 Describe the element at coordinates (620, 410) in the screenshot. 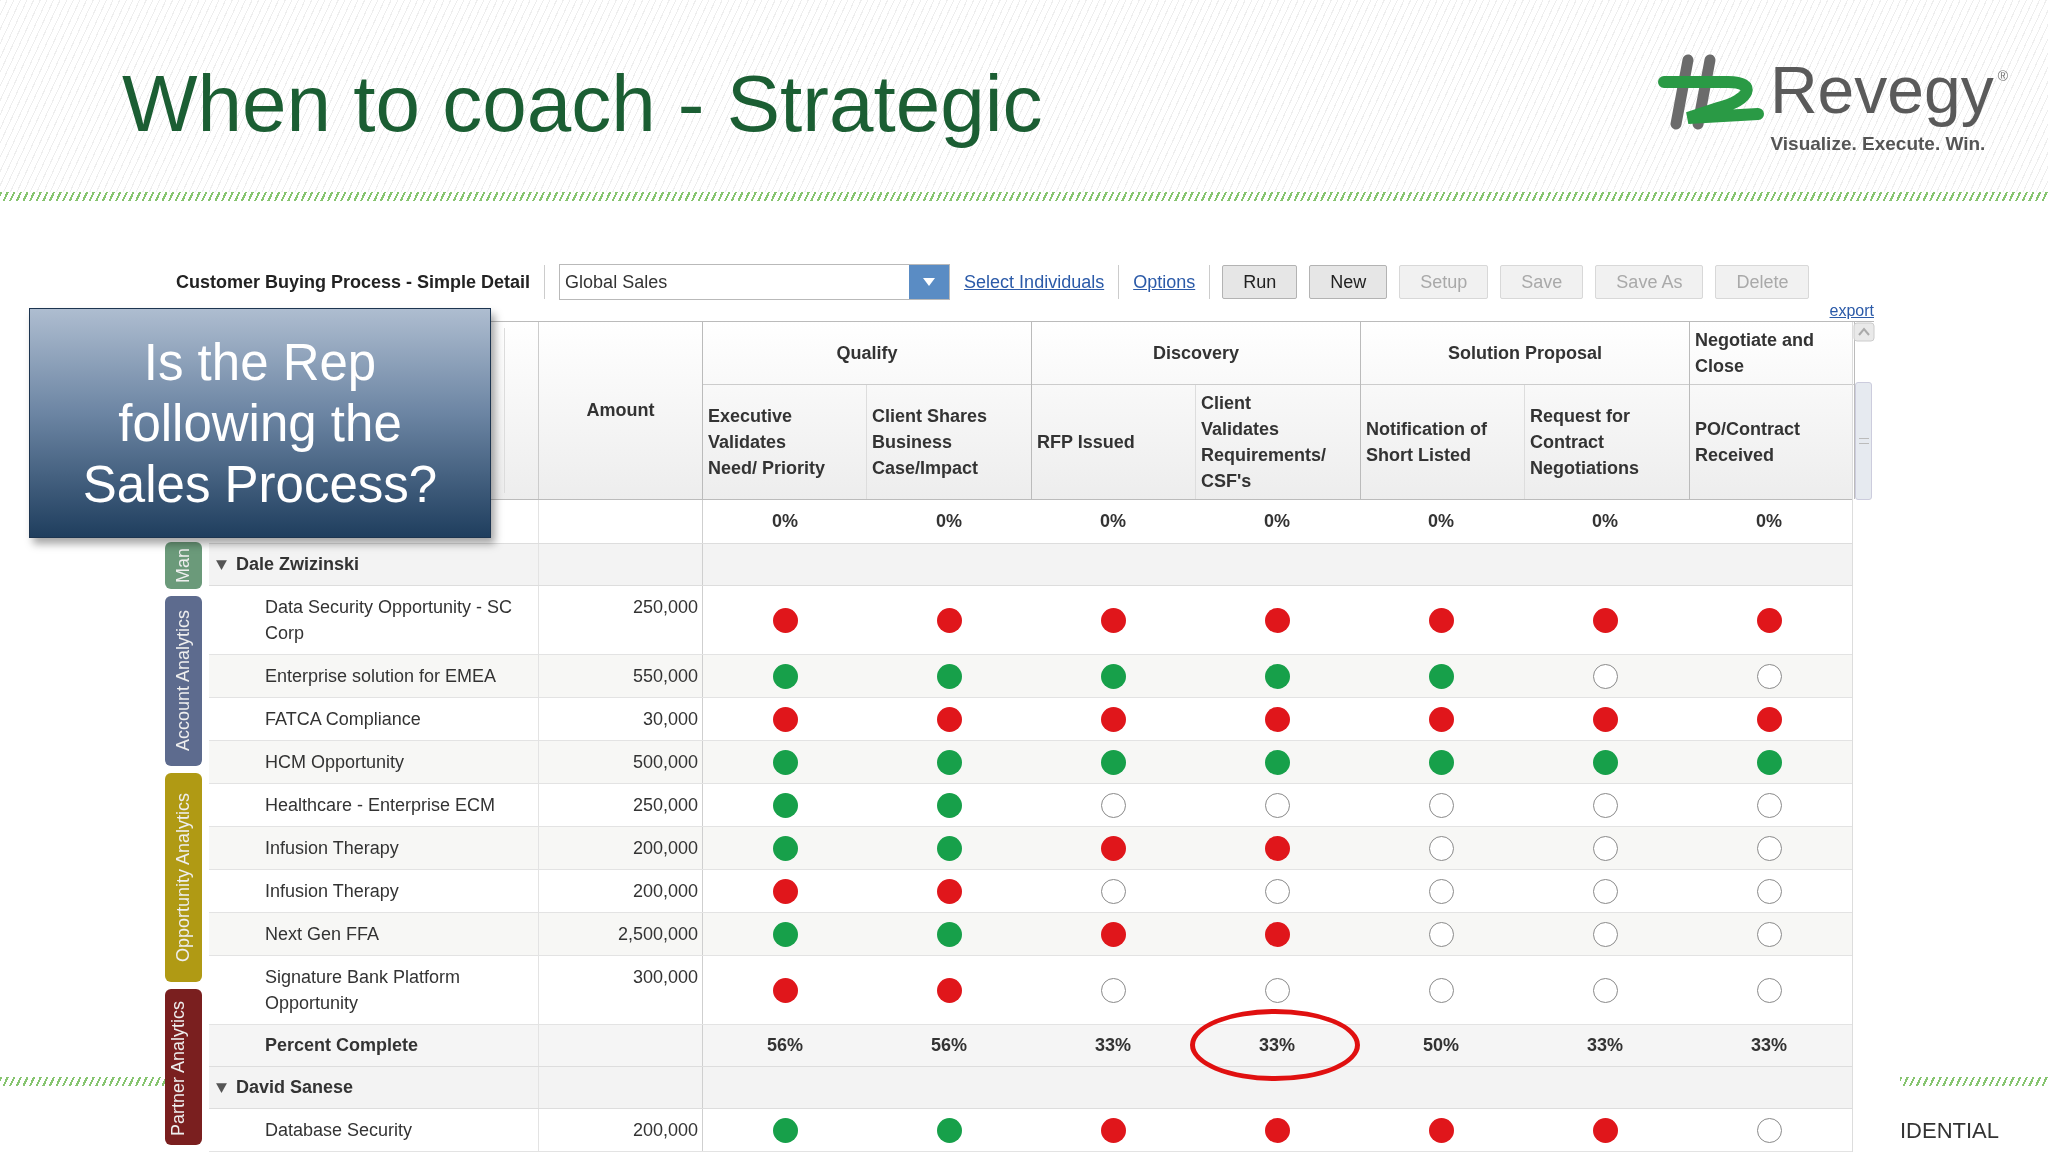

I see `column-header: Amount` at that location.